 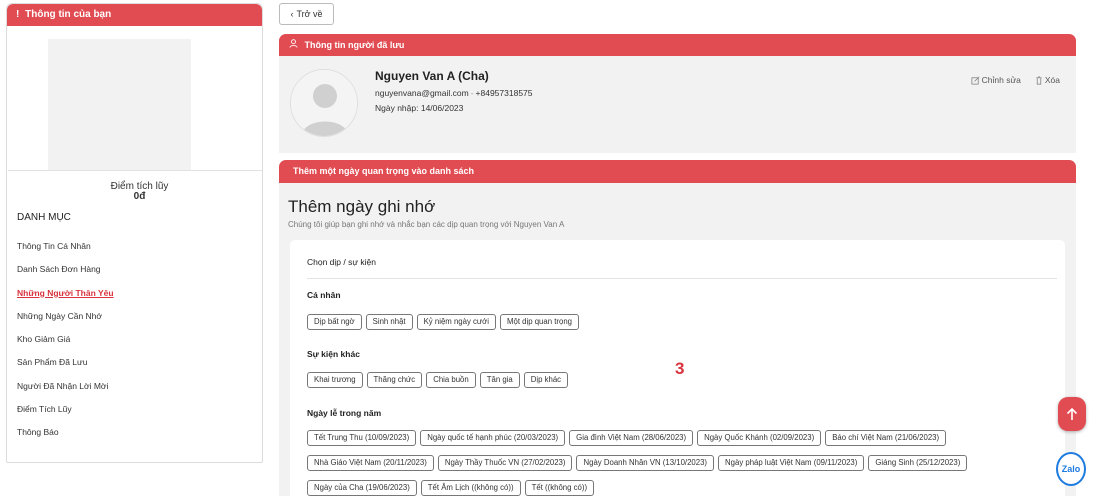 I want to click on section-holidays-label: Ngày lễ trong năm, so click(x=344, y=413).